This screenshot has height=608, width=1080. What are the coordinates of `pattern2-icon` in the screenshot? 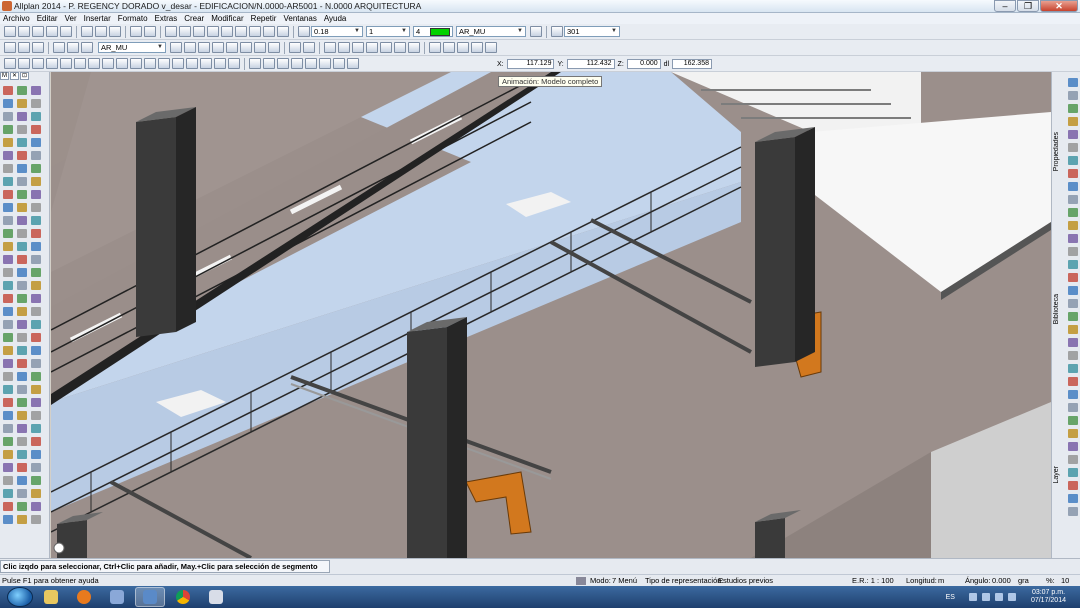 It's located at (206, 63).